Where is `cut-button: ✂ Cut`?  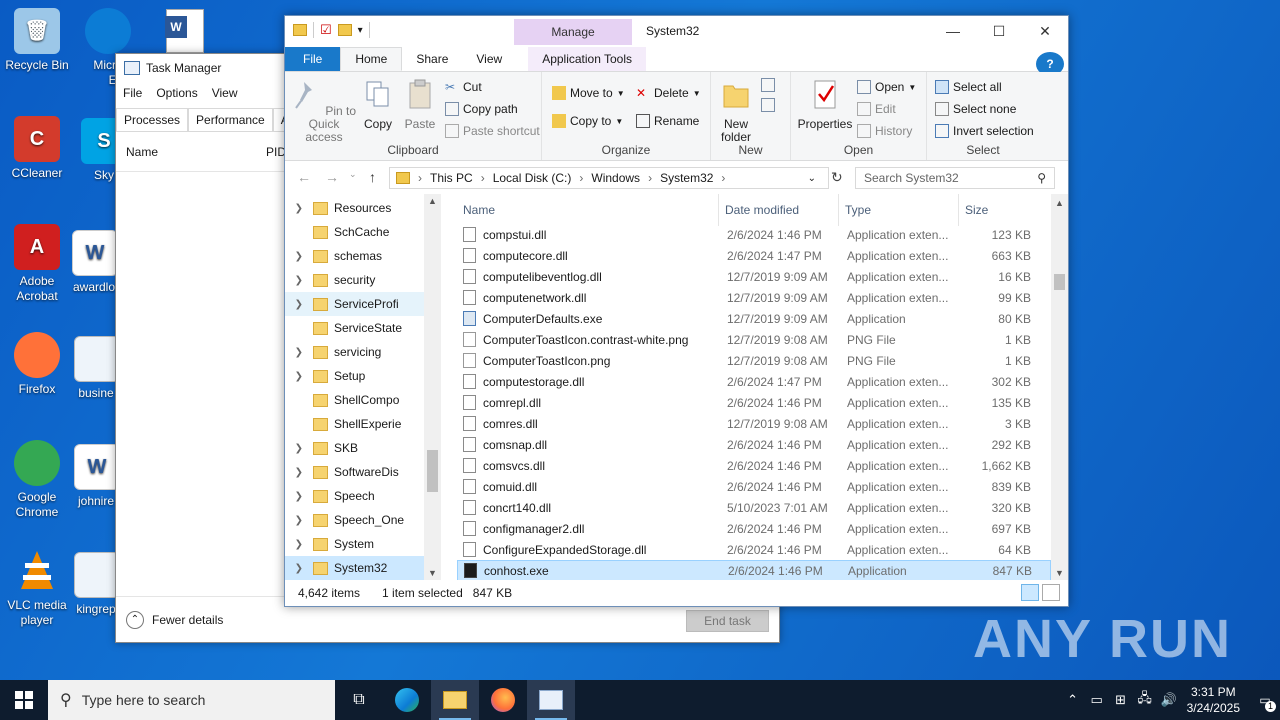 cut-button: ✂ Cut is located at coordinates (463, 87).